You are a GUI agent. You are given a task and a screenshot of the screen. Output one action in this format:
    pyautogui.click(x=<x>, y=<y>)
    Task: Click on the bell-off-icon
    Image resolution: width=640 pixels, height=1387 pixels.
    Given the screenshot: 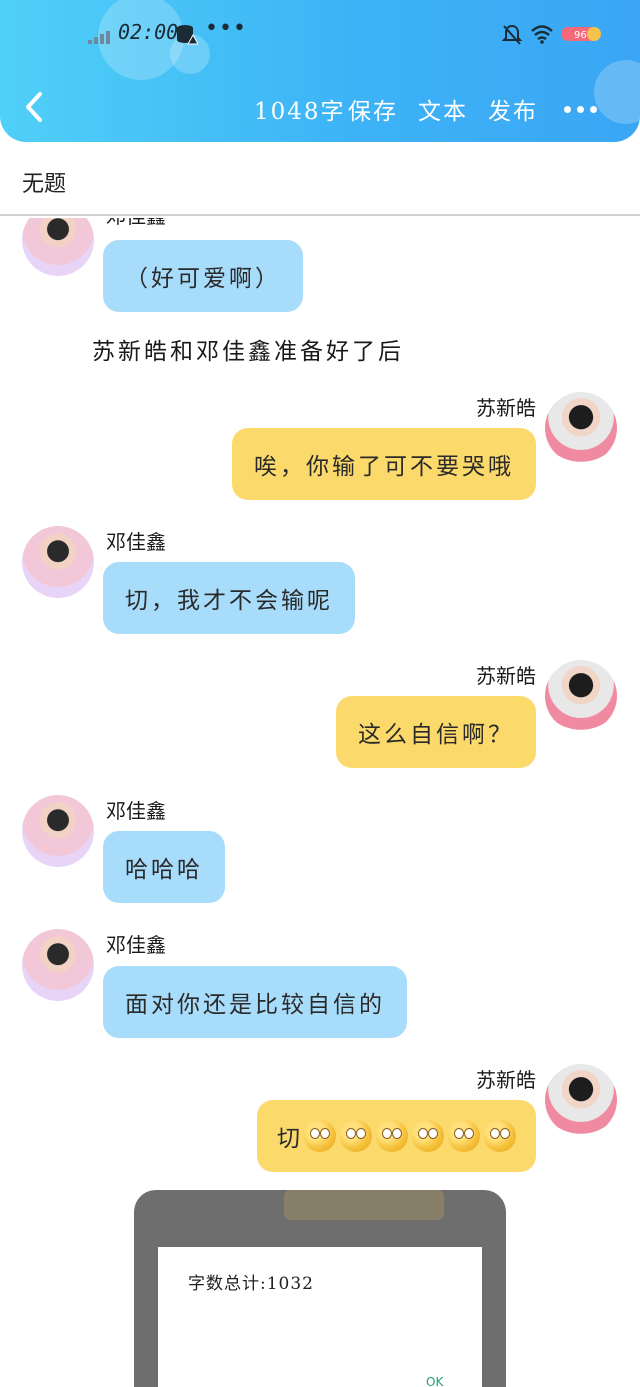 What is the action you would take?
    pyautogui.click(x=512, y=34)
    